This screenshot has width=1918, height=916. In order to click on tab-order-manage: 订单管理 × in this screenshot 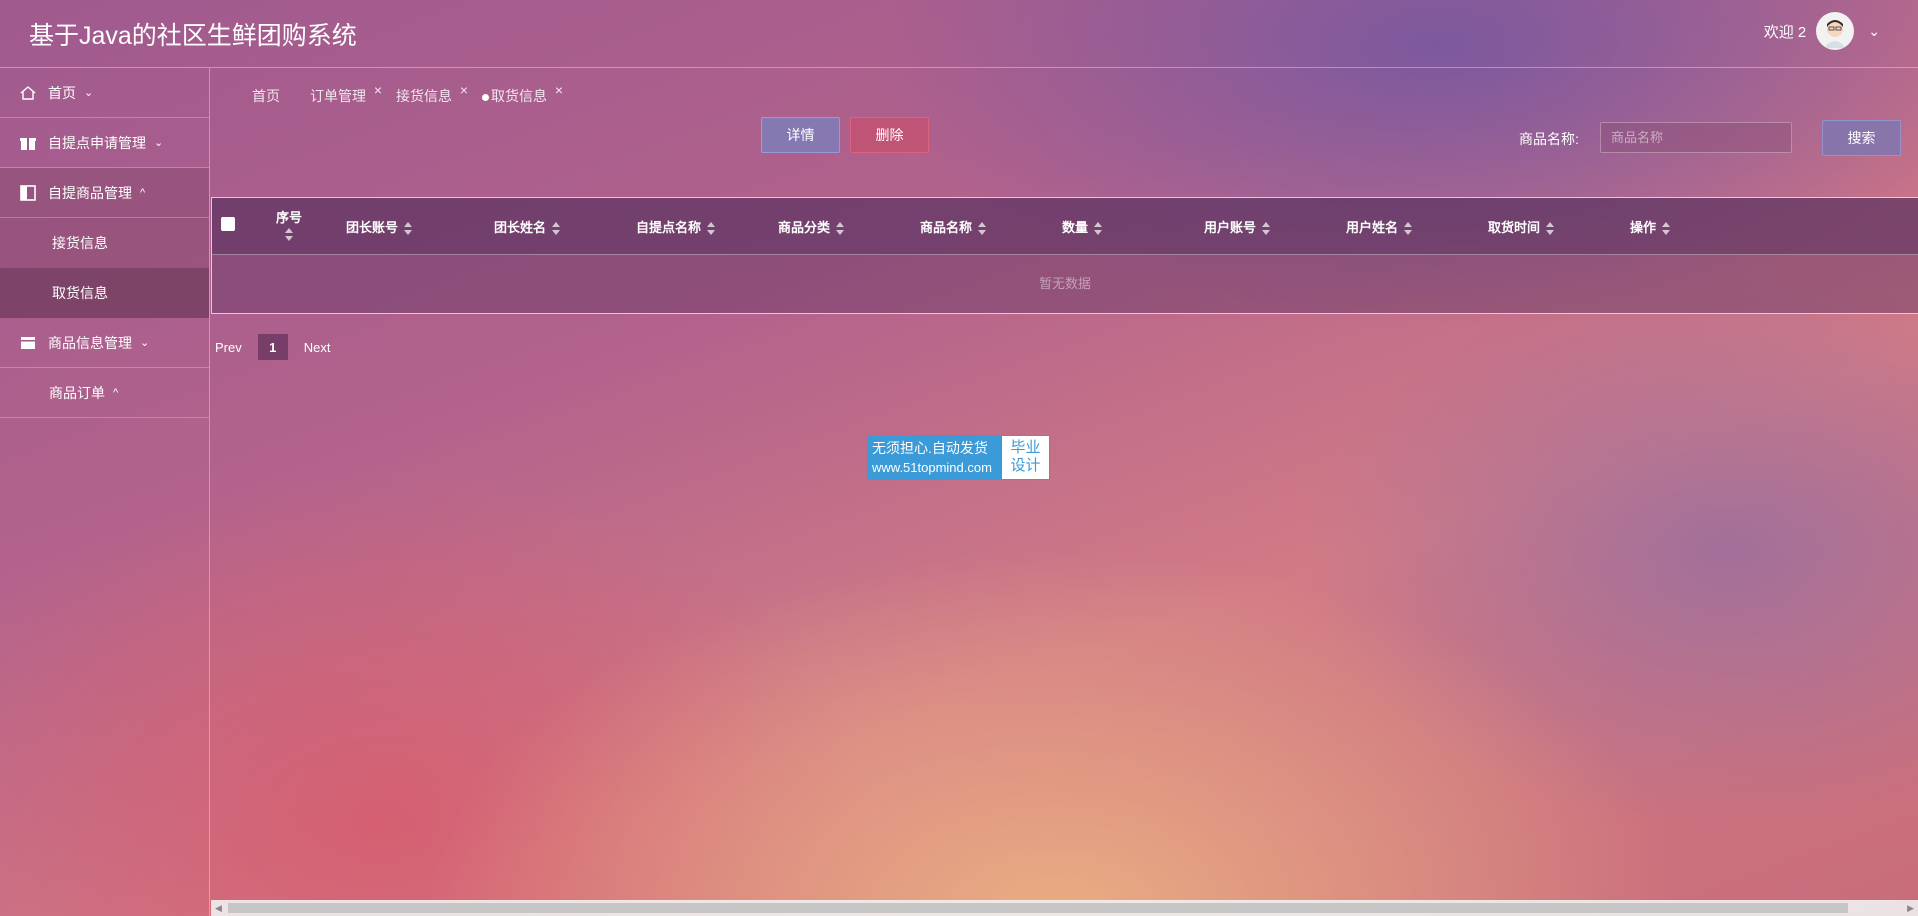, I will do `click(346, 94)`.